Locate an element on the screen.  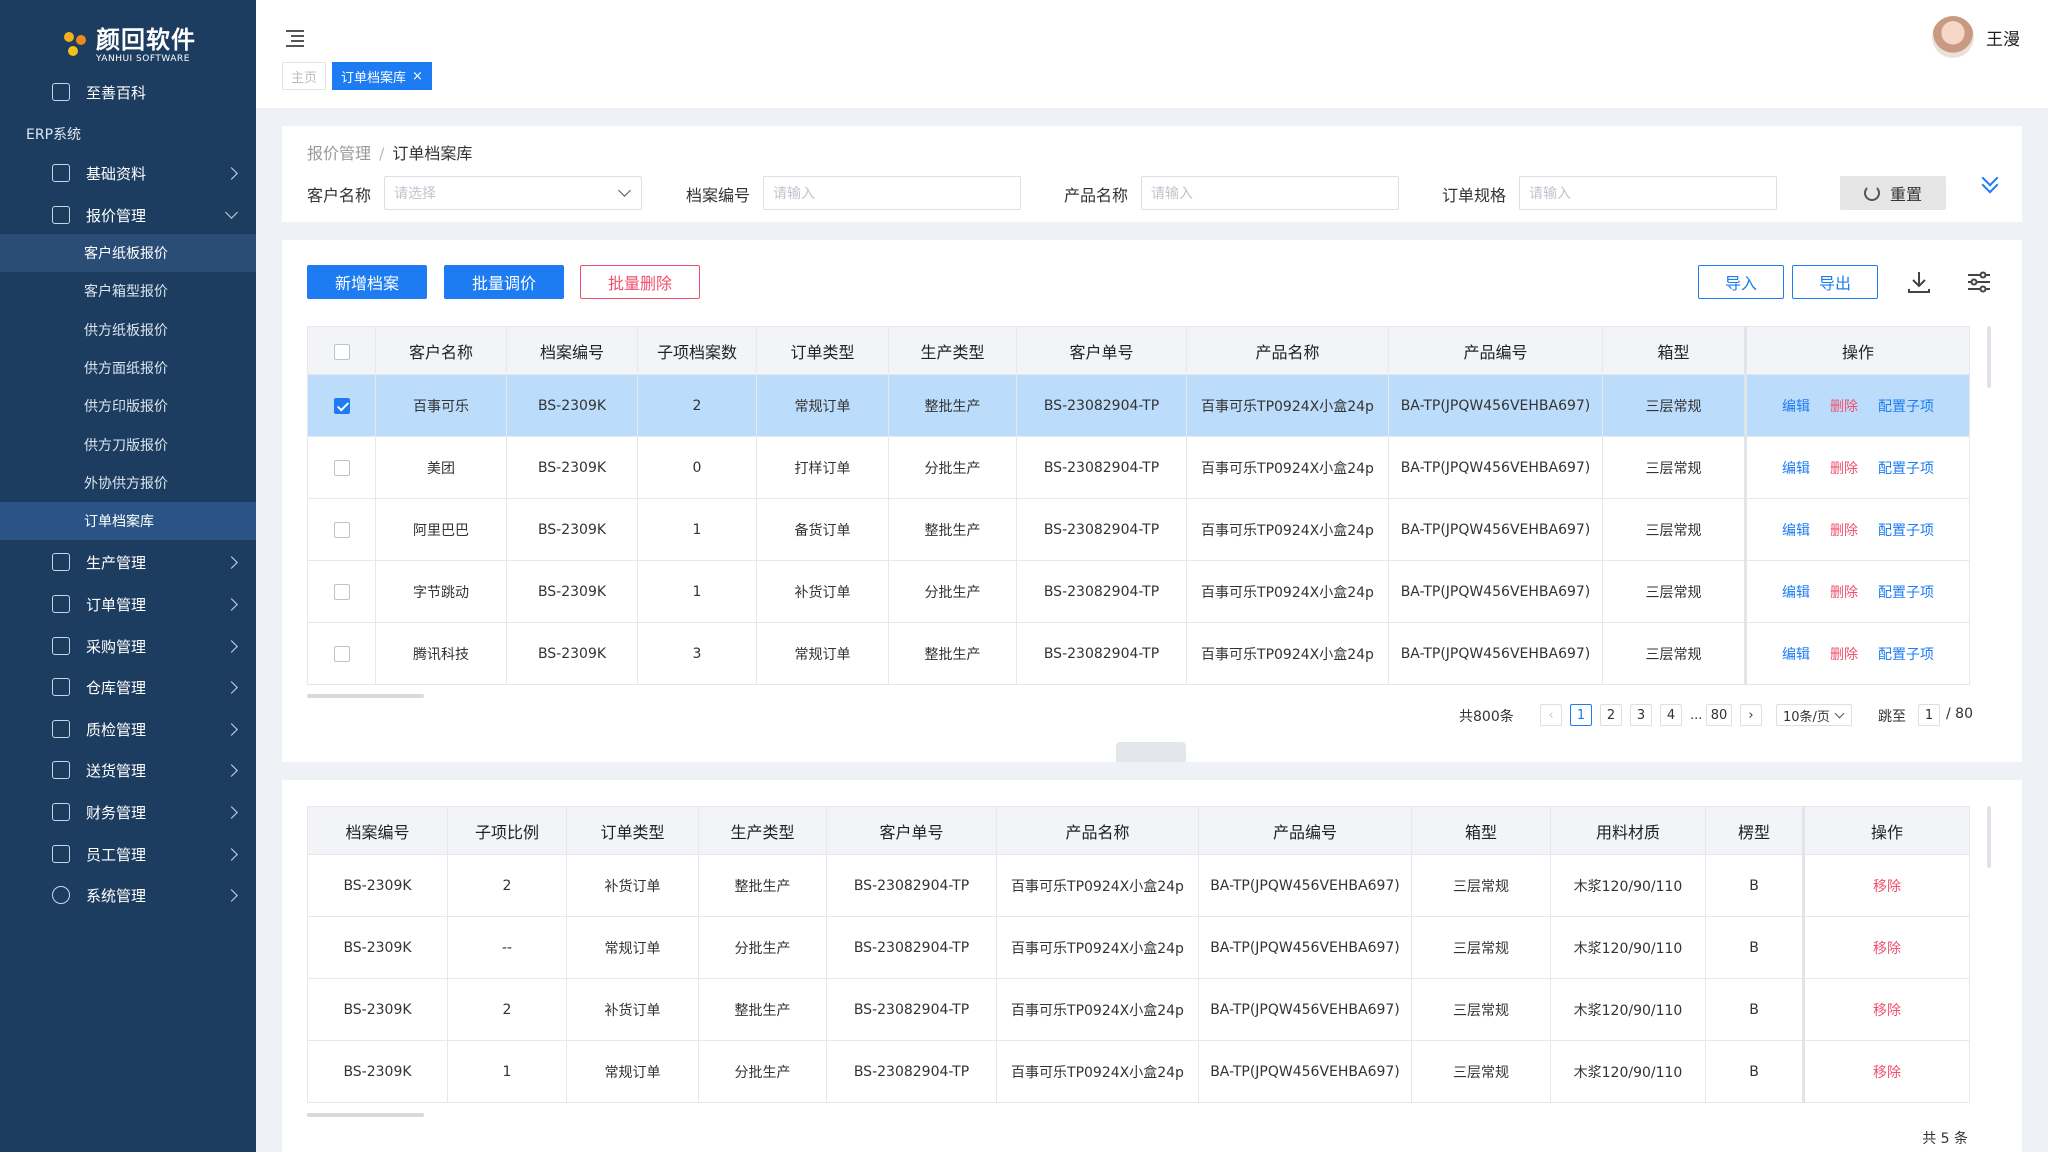
sidebar-subitem-outsource-quote: 外协供方报价 is located at coordinates (128, 483).